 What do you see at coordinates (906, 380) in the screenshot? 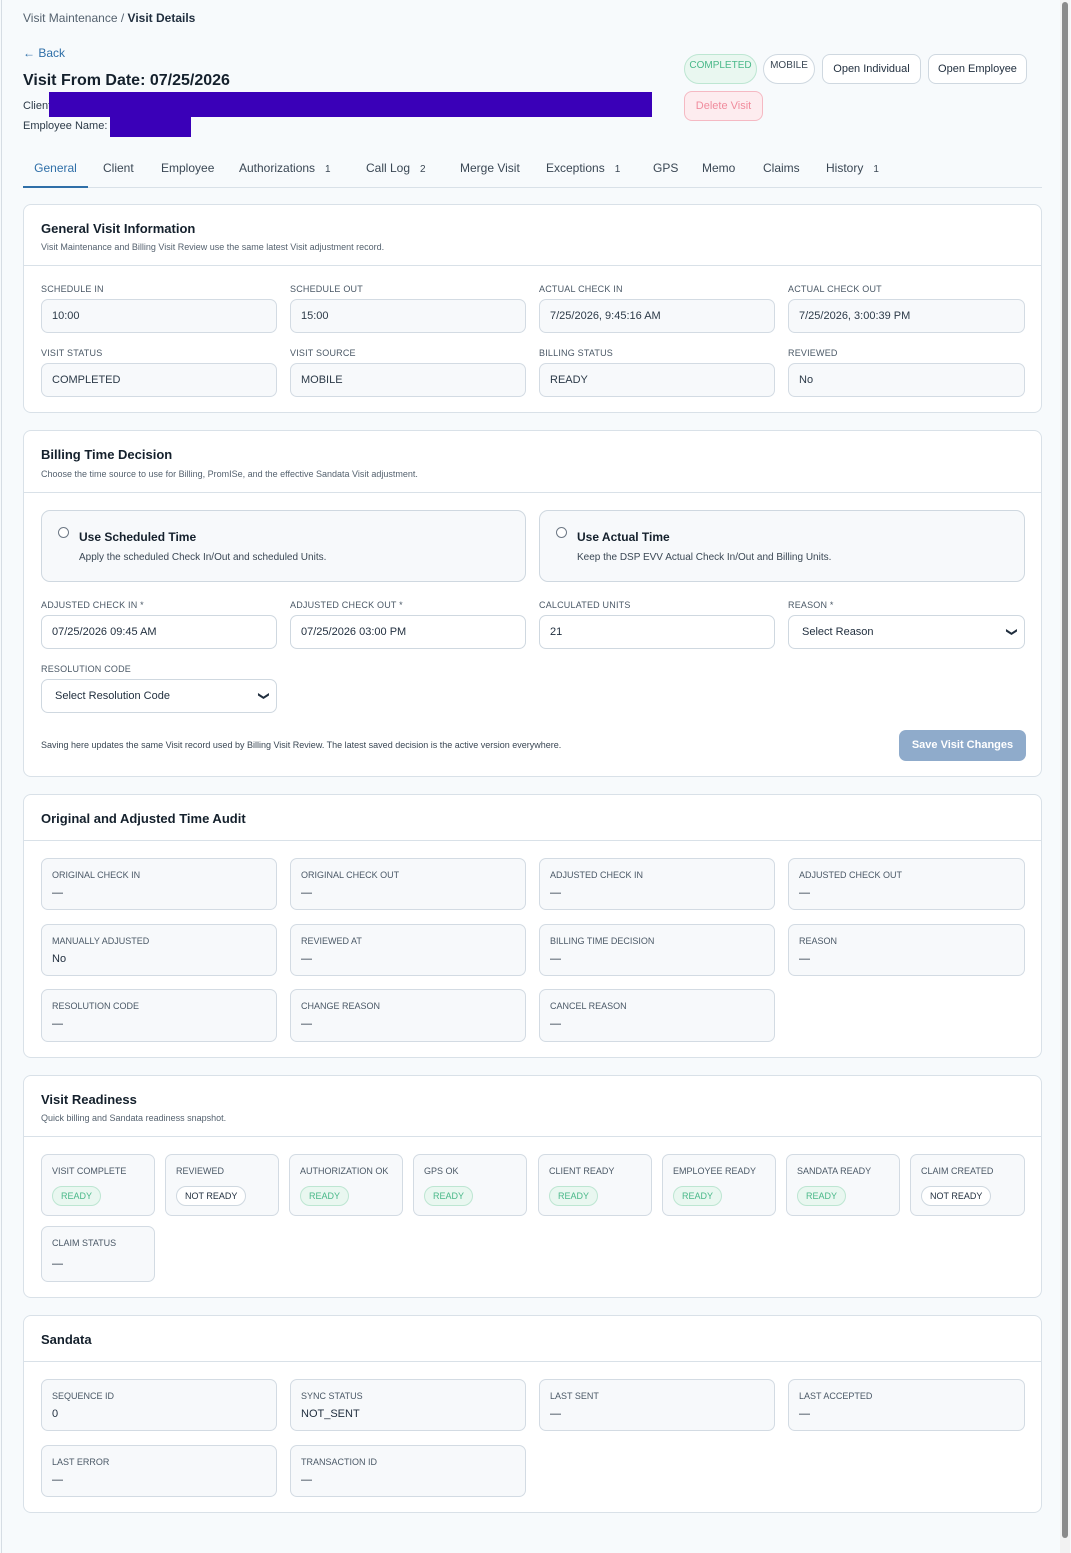
I see `reviewed-field: No` at bounding box center [906, 380].